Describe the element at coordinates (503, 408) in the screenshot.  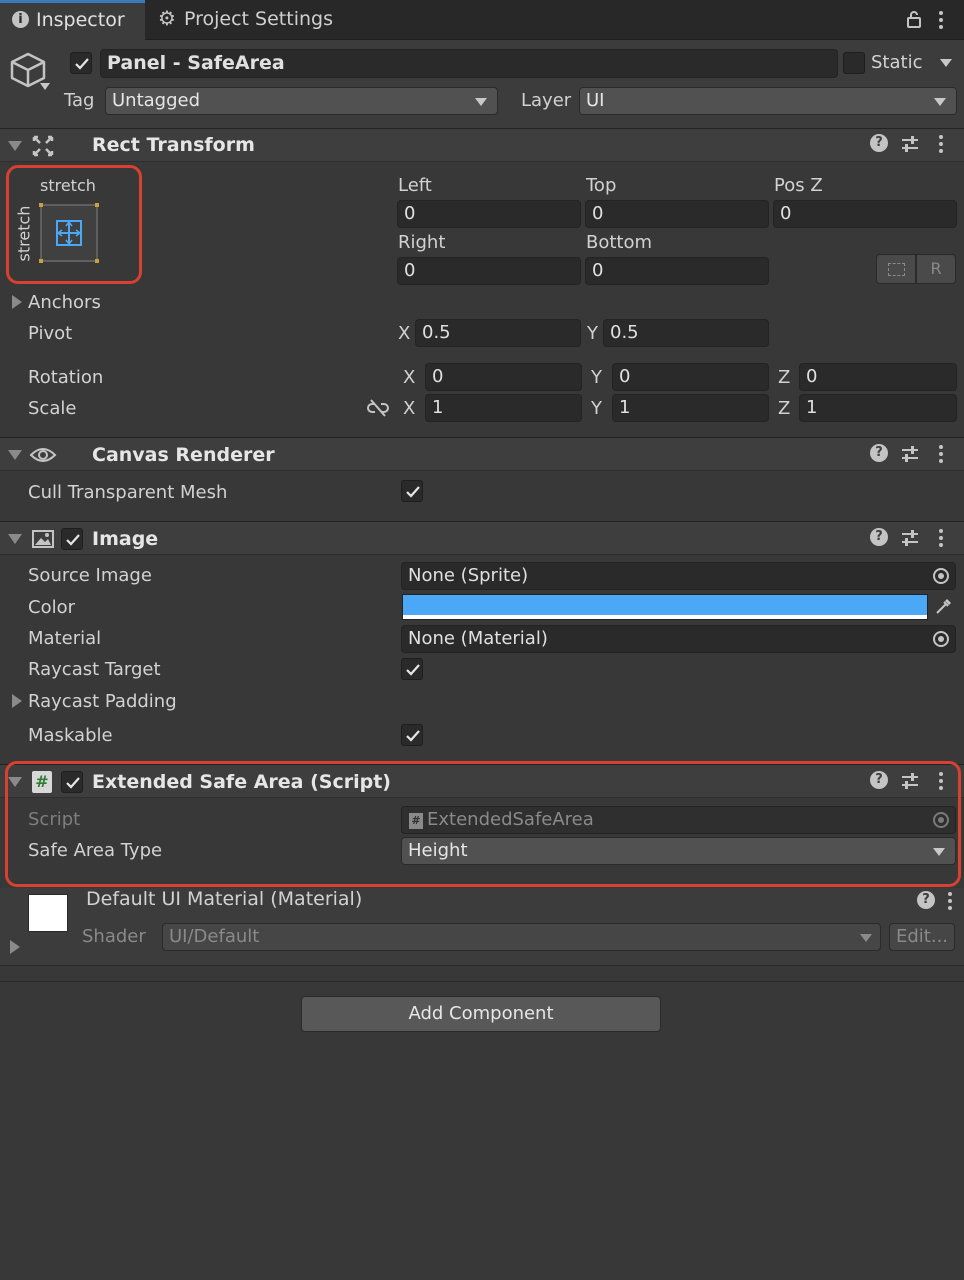
I see `scale-x-field: 1` at that location.